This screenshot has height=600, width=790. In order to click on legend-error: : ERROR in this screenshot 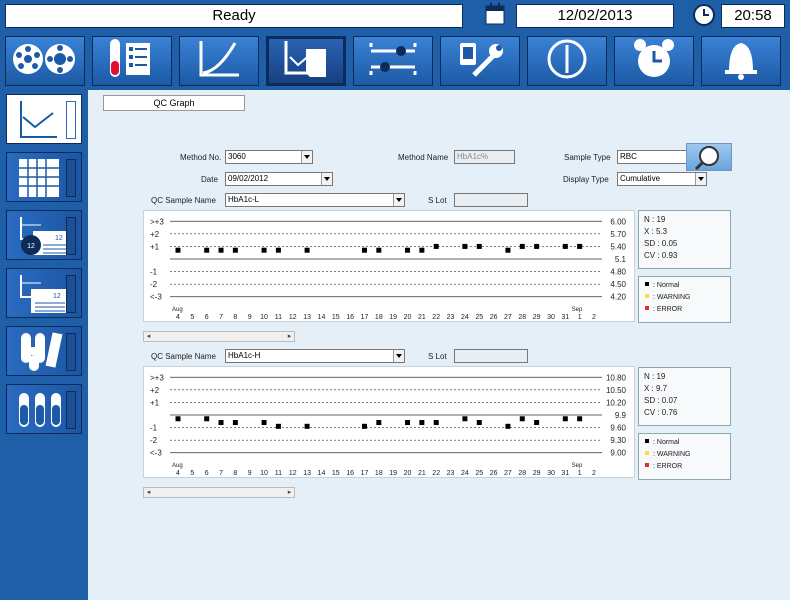, I will do `click(684, 310)`.